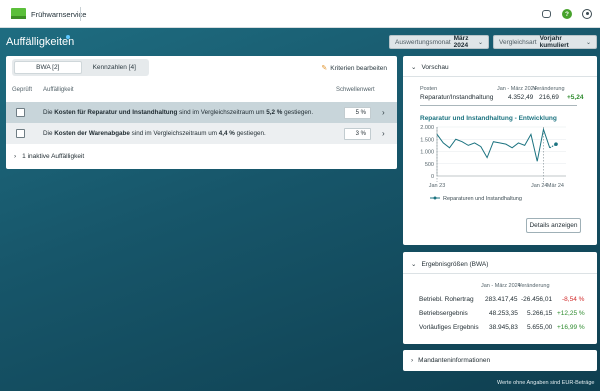 The width and height of the screenshot is (600, 391). I want to click on compare-select: Vergleichsart Vorjahr kumuliert ⌄, so click(545, 42).